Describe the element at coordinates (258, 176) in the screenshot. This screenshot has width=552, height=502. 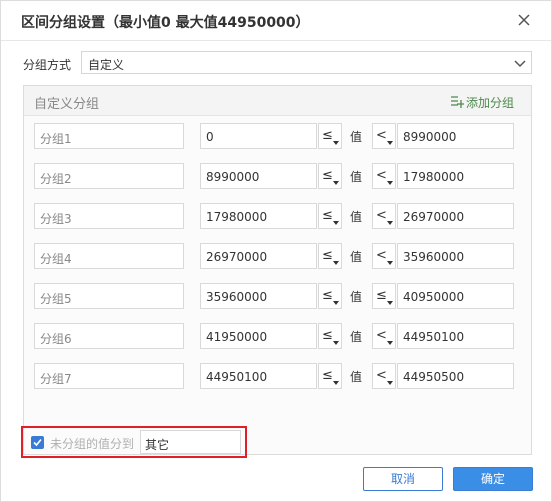
I see `group-from-input: 8990000` at that location.